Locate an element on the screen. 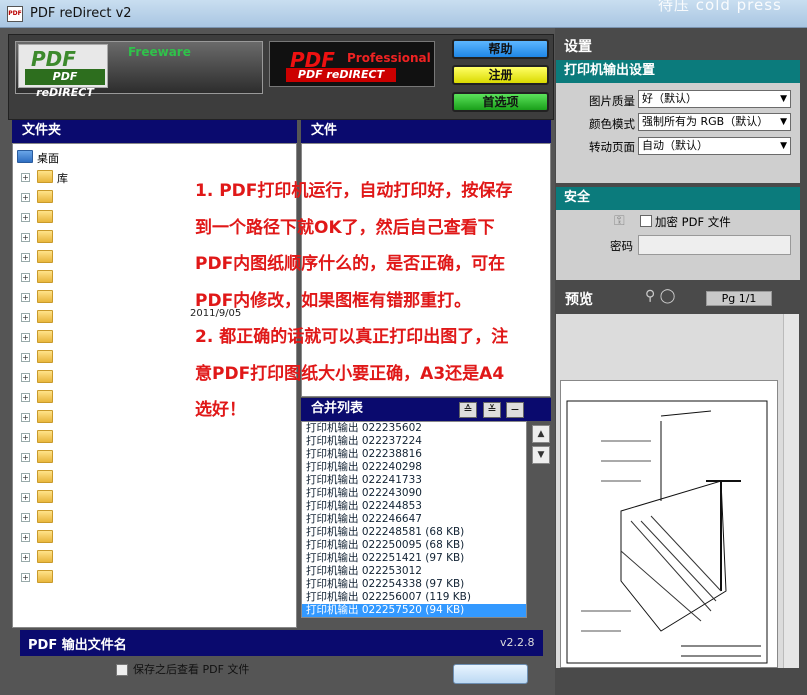  merge-list-item: 打印机输出 022237224 is located at coordinates (414, 441).